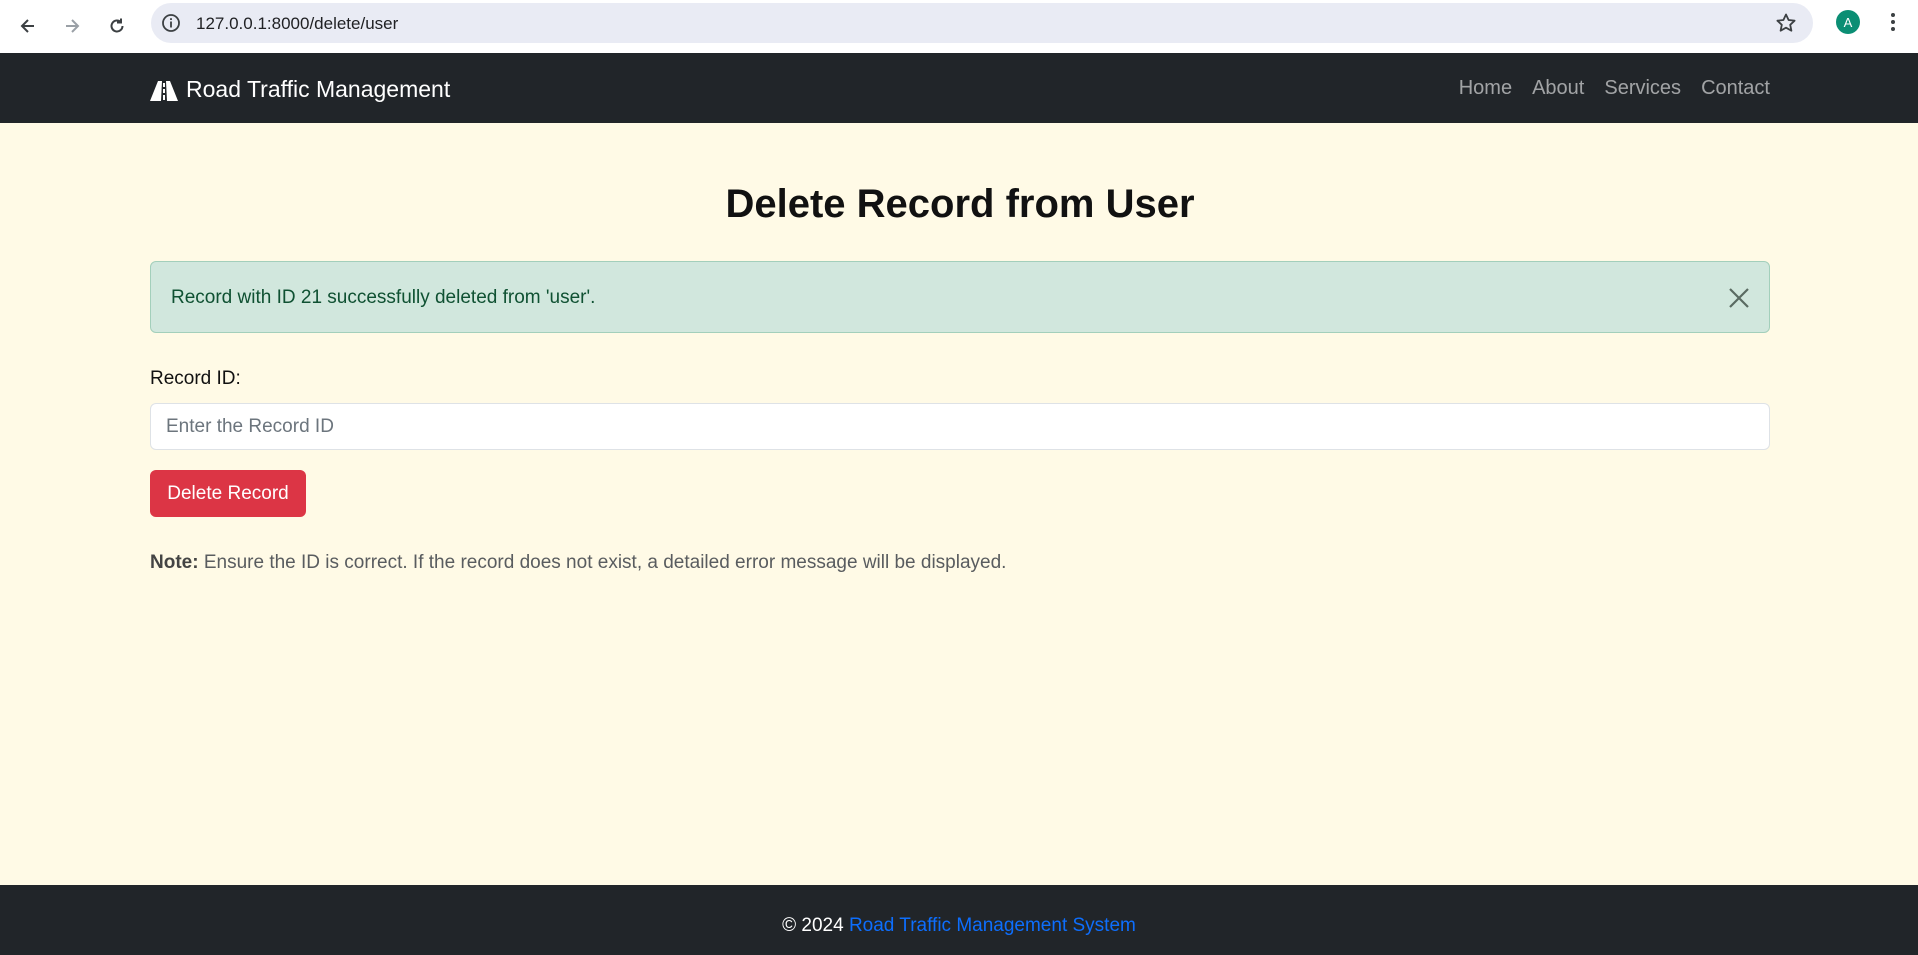 This screenshot has height=955, width=1918. I want to click on site-footer: © 2024 Road Traffic Management System, so click(959, 920).